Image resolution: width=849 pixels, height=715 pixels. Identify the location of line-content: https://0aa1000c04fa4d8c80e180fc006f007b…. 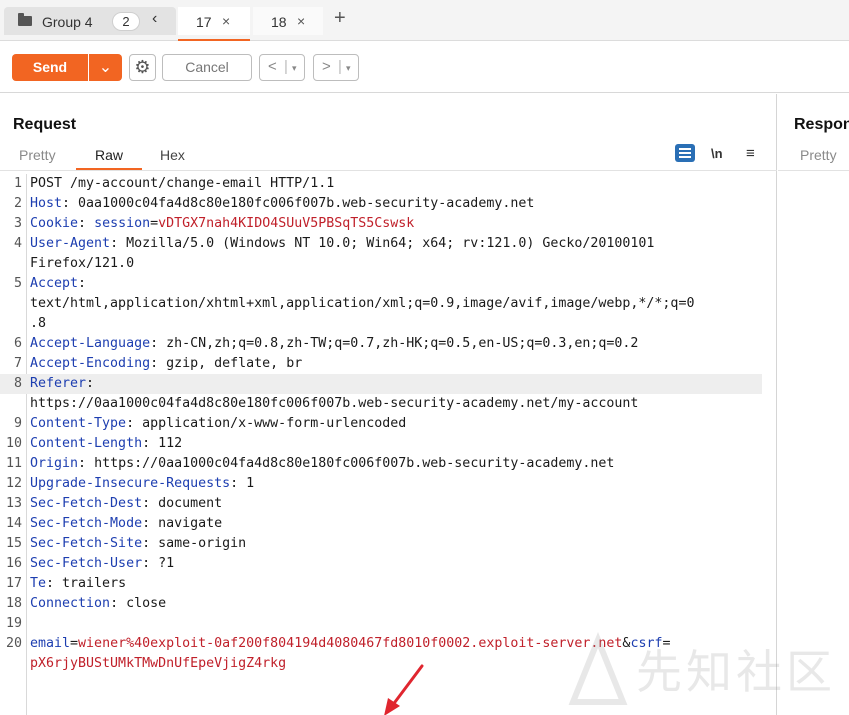
(334, 404).